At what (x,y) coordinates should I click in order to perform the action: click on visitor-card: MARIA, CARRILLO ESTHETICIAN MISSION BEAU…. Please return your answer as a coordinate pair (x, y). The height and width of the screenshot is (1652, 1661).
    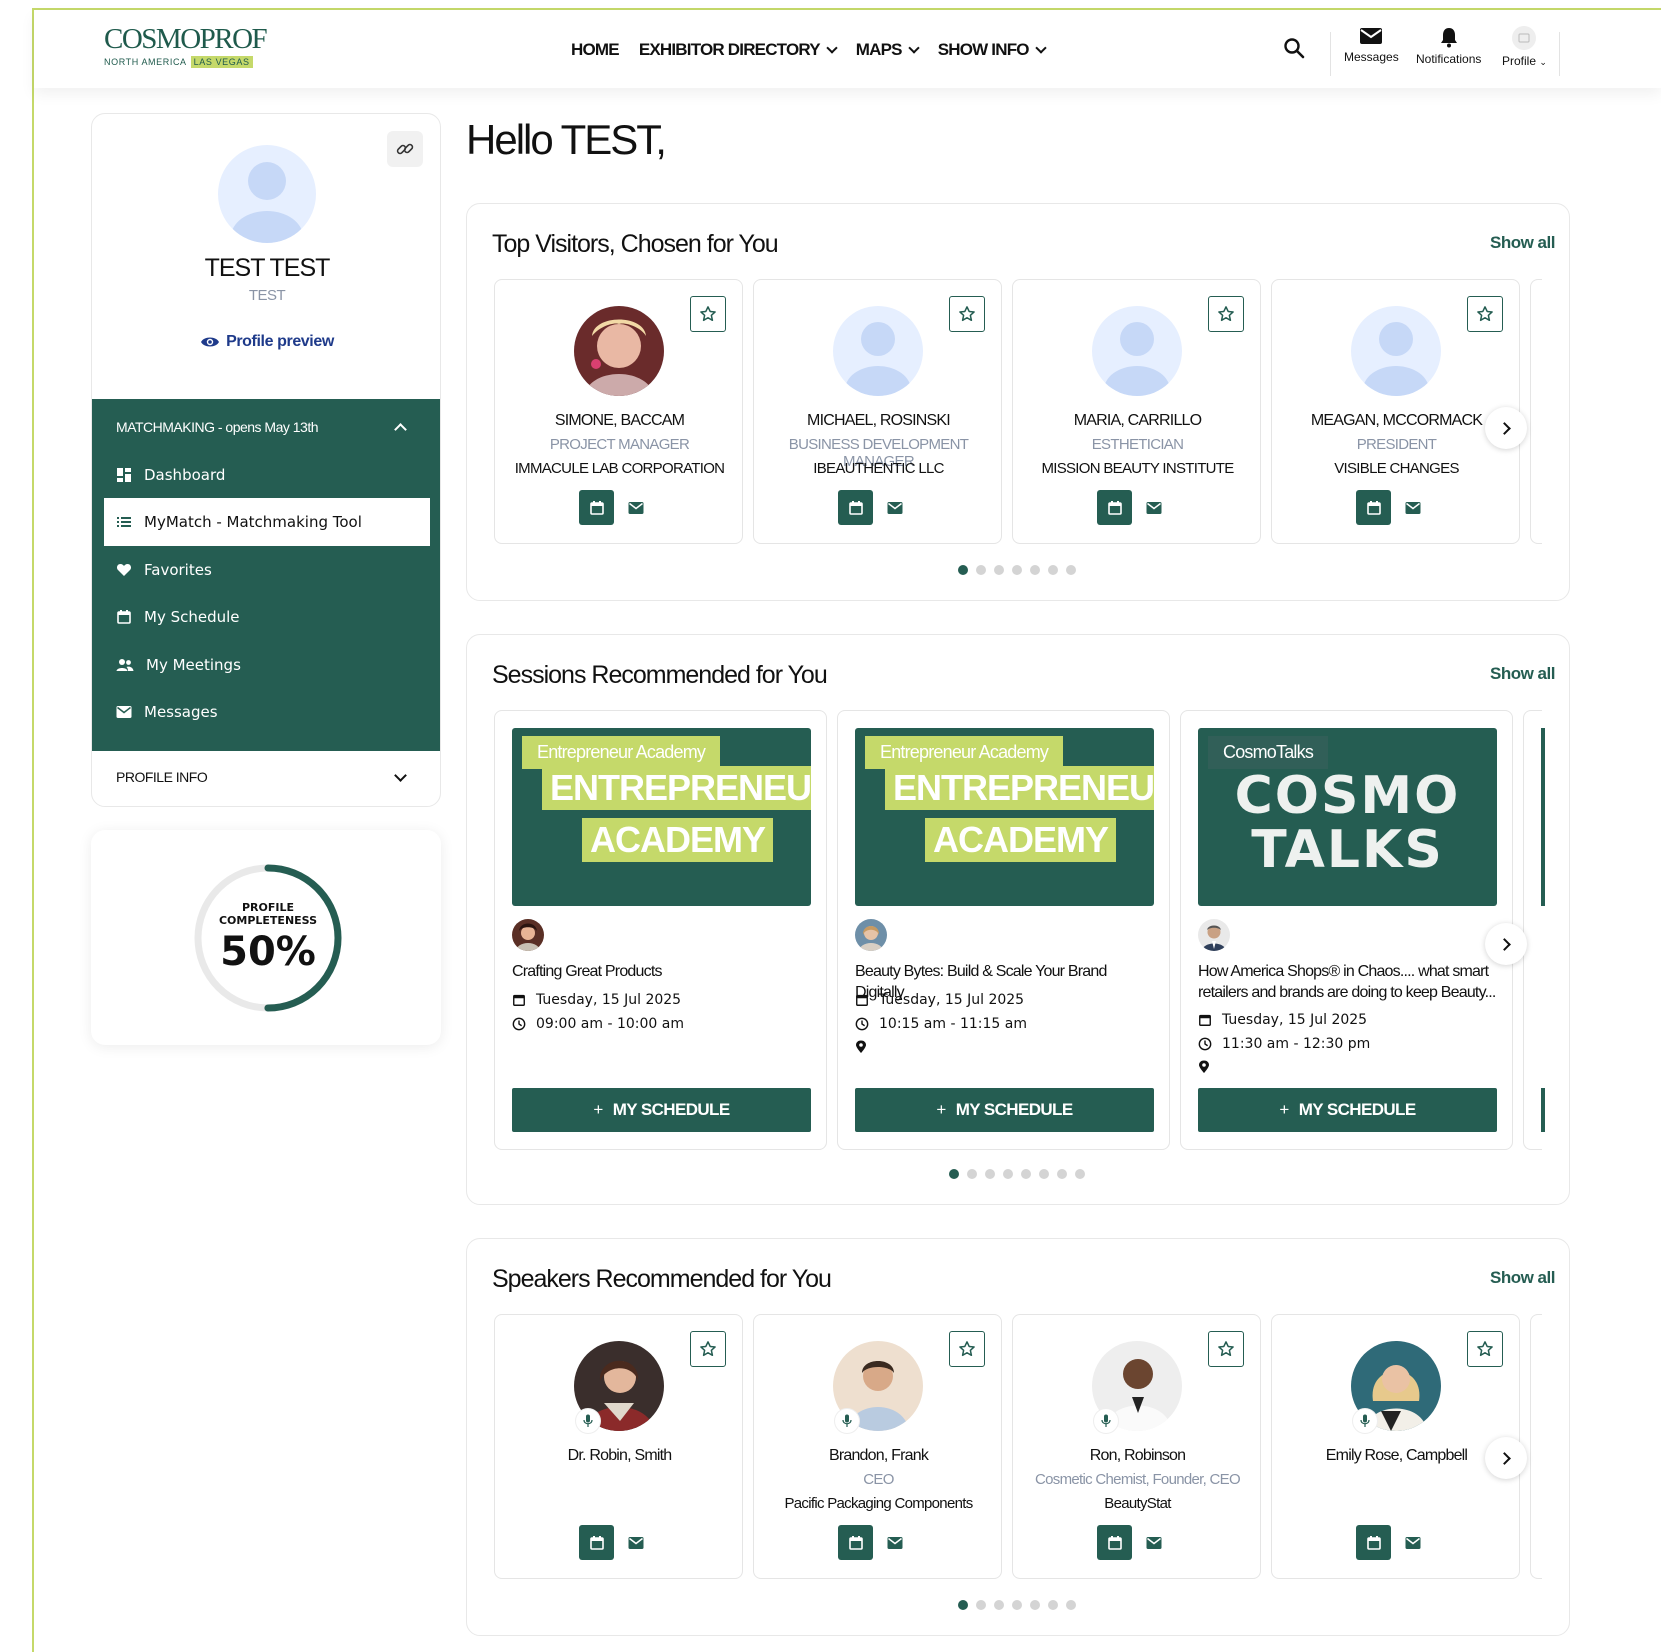
    Looking at the image, I should click on (1136, 411).